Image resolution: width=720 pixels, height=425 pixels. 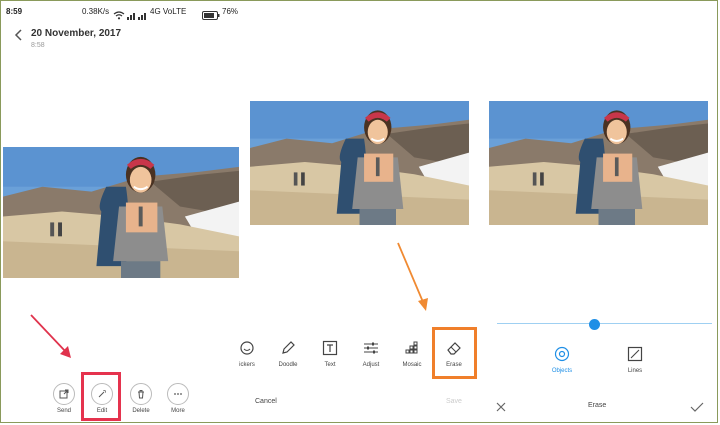 I want to click on objects-mode: Objects, so click(x=562, y=360).